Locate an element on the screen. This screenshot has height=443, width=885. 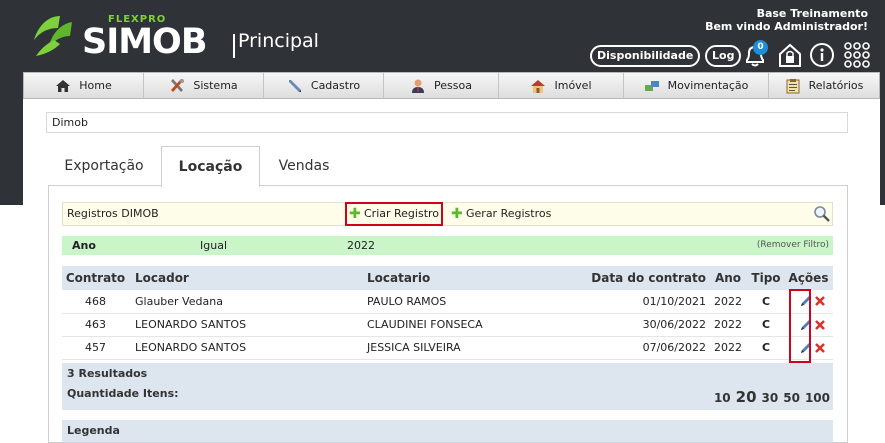
page-size-option: 50 is located at coordinates (791, 398).